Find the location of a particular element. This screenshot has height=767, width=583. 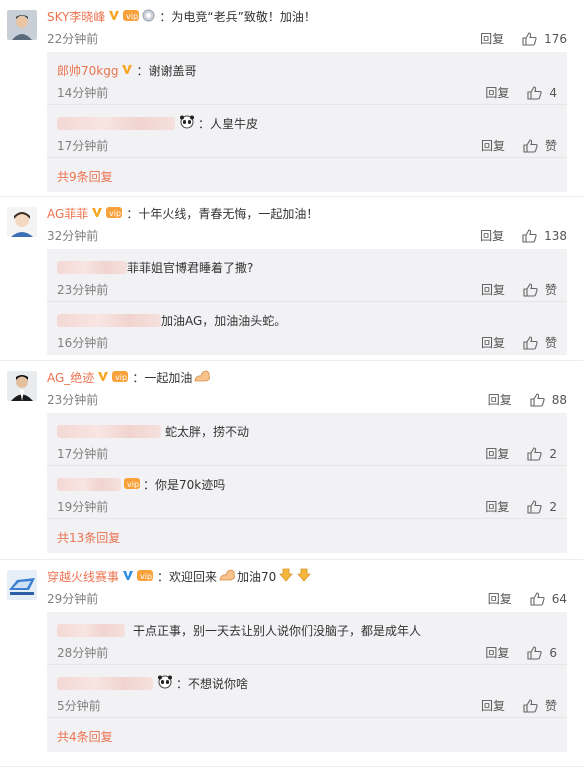

reply-text: 谢谢盖哥 is located at coordinates (172, 71).